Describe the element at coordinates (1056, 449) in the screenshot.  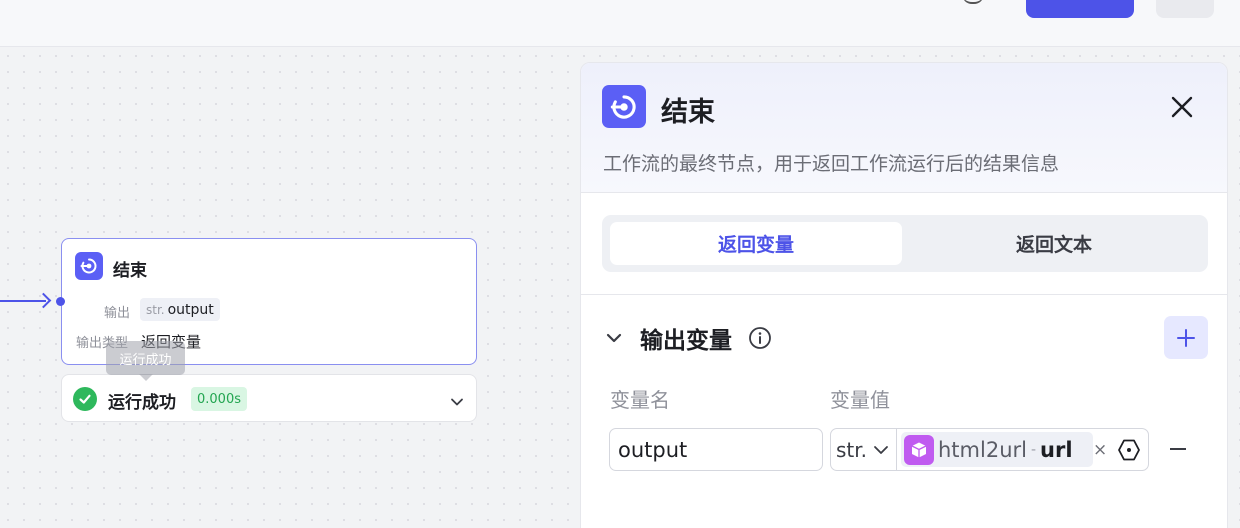
I see `reference-variable-name: url` at that location.